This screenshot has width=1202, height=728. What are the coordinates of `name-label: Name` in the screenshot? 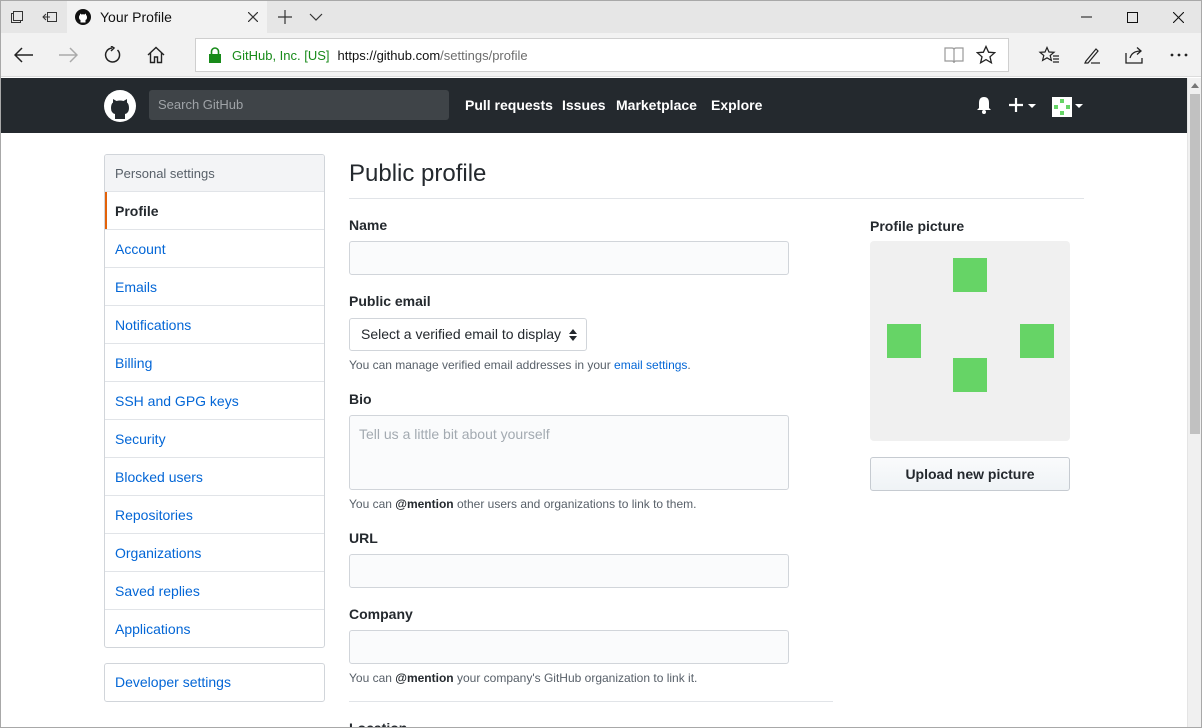 It's located at (368, 225).